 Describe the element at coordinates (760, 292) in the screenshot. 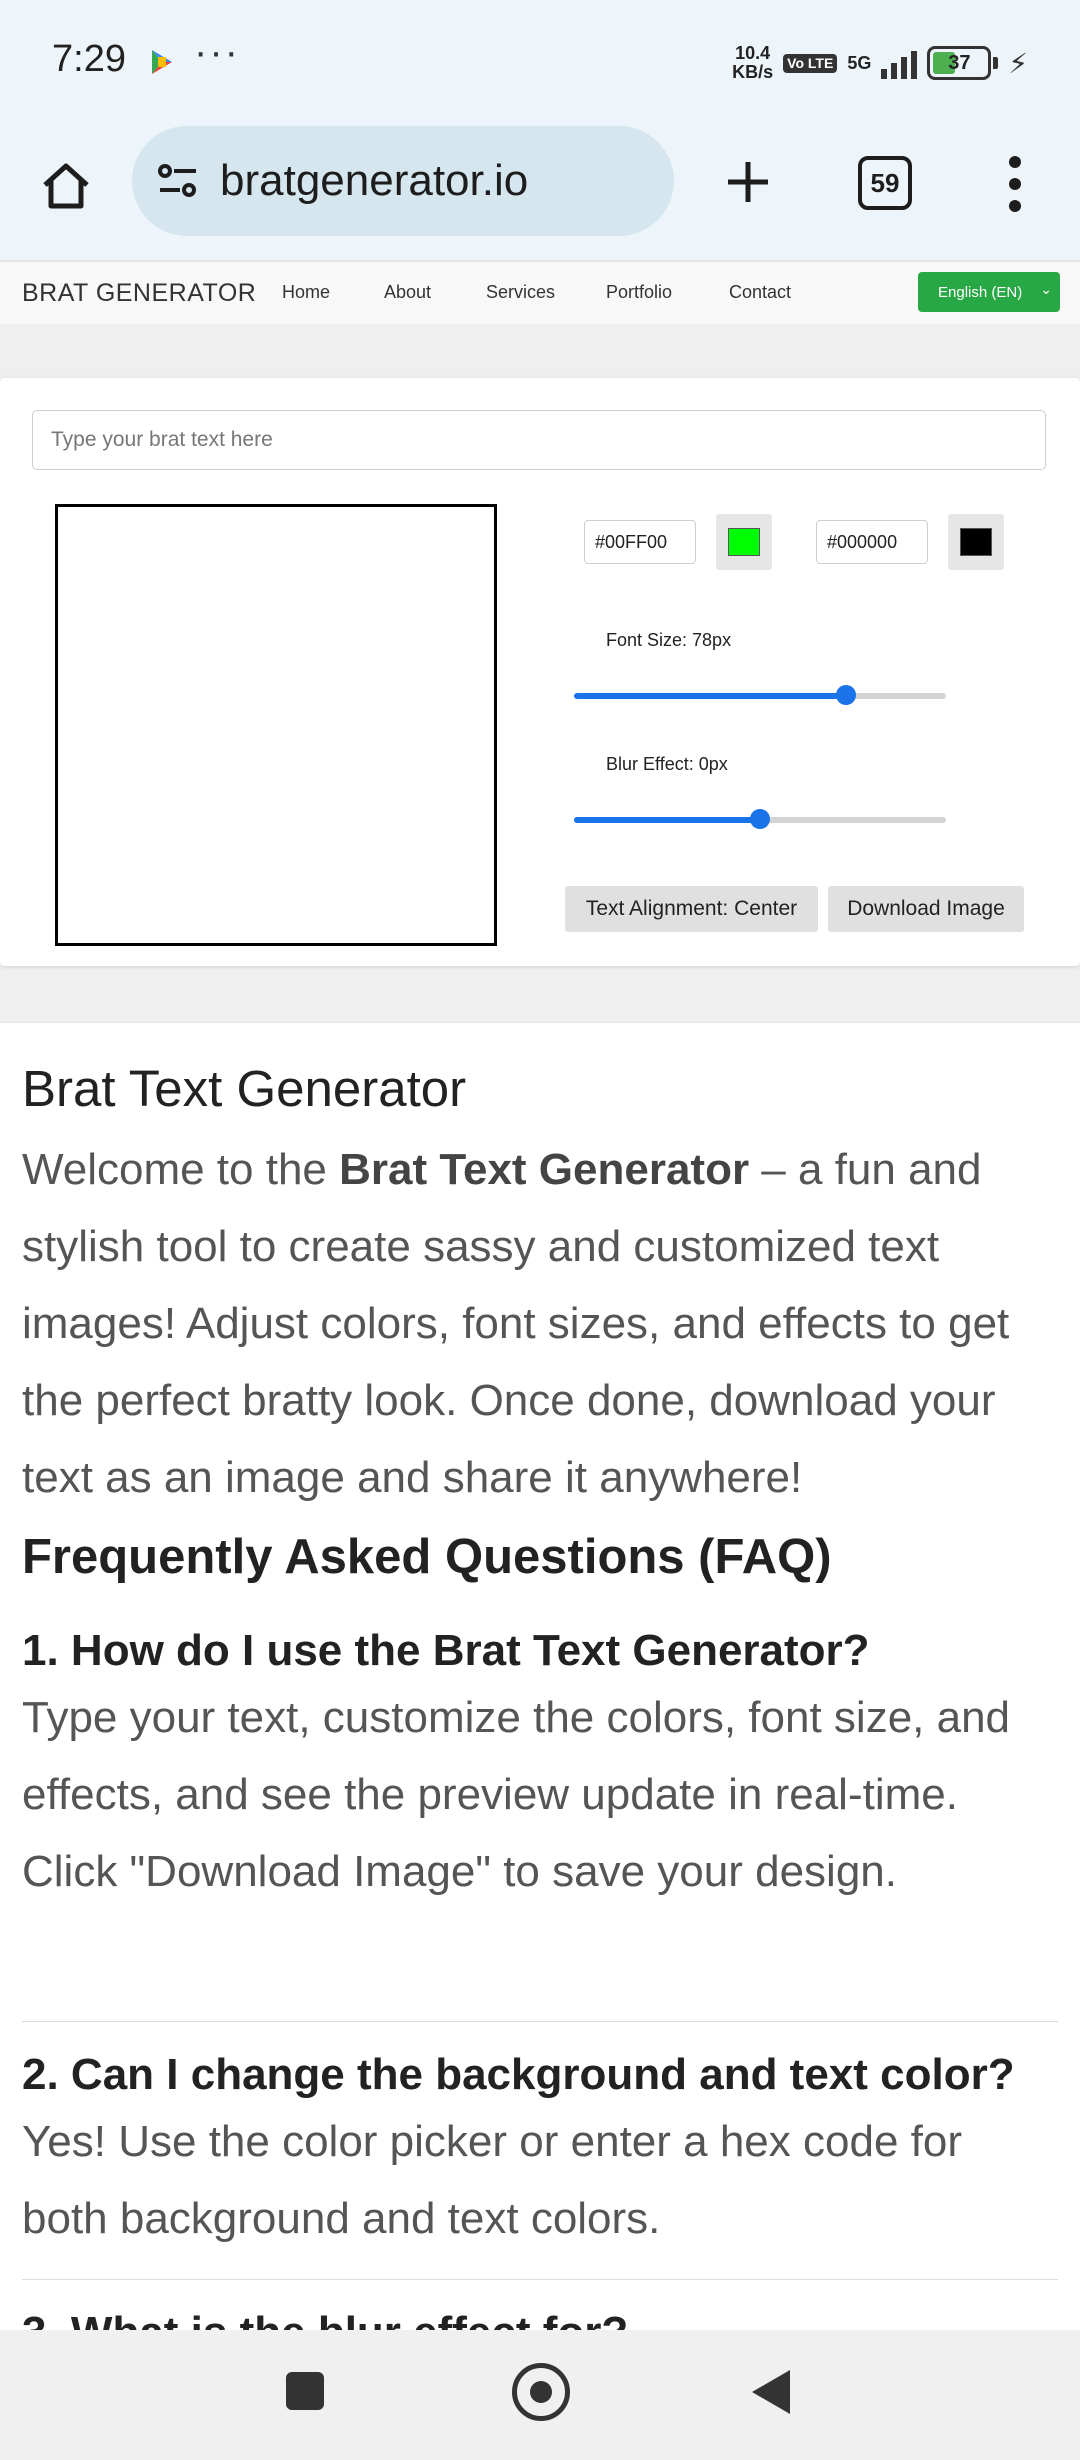

I see `nav-link-contact: Contact` at that location.